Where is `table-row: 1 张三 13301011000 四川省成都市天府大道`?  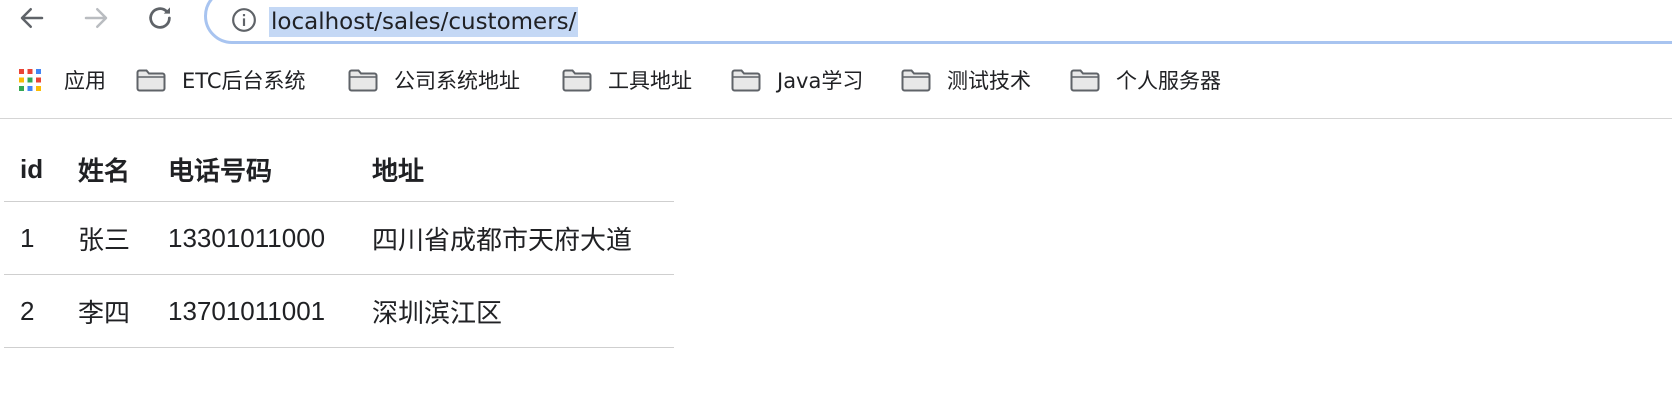 table-row: 1 张三 13301011000 四川省成都市天府大道 is located at coordinates (339, 238).